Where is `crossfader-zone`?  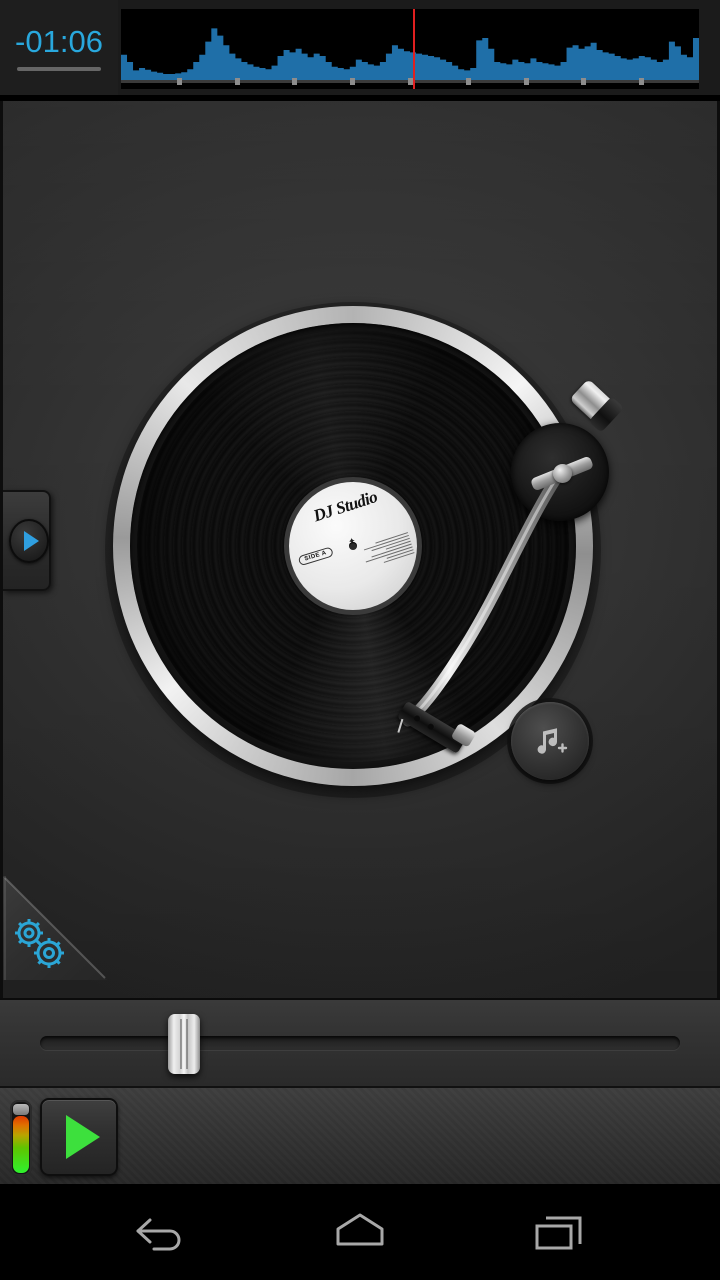
crossfader-zone is located at coordinates (360, 1042).